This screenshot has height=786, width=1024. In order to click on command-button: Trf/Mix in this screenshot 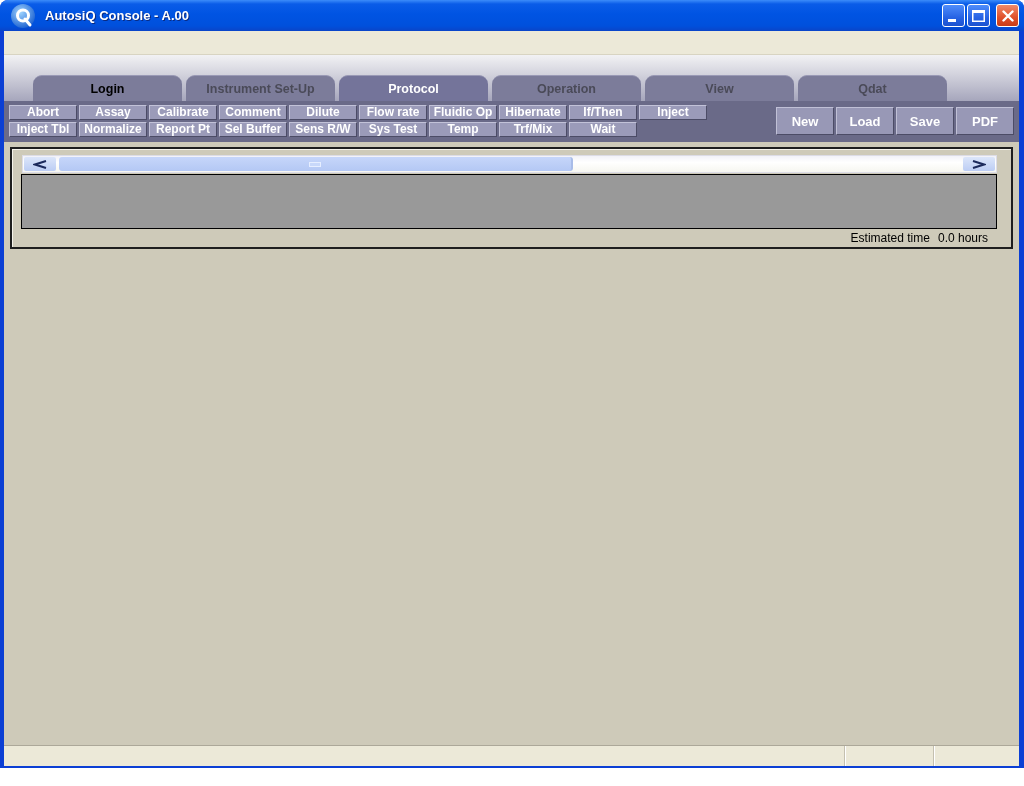, I will do `click(533, 129)`.